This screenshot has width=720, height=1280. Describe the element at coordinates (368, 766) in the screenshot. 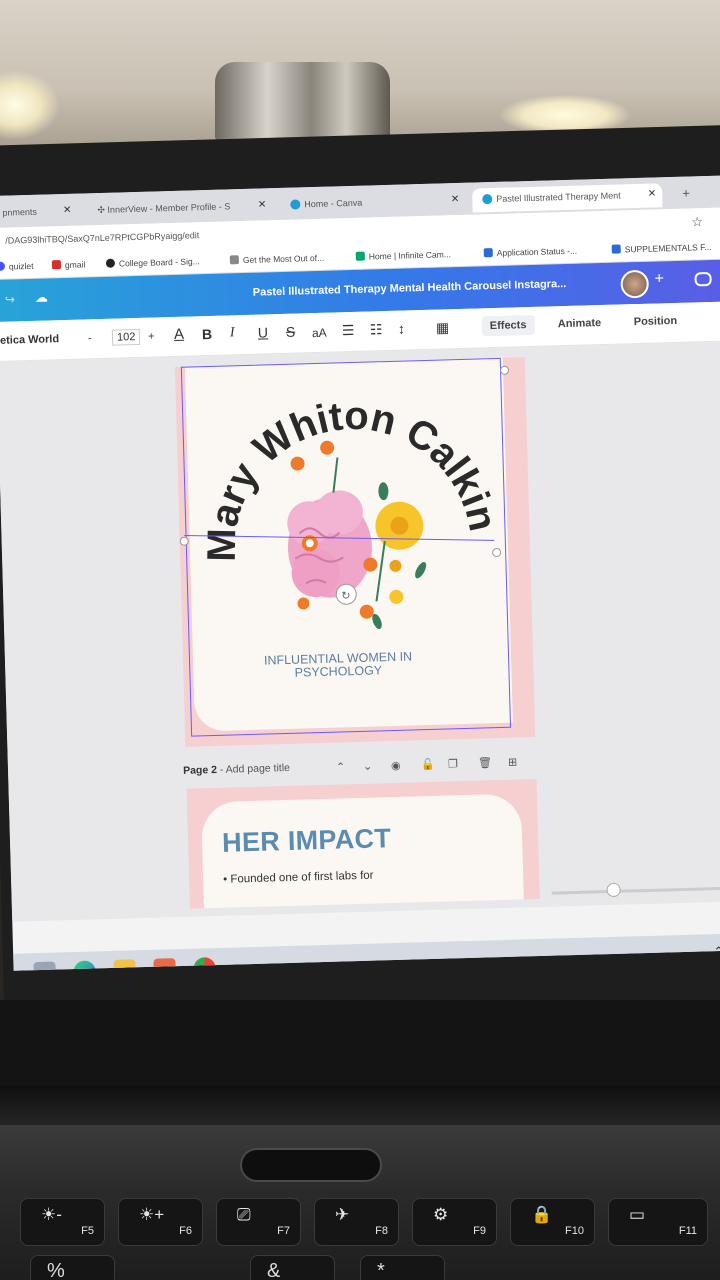

I see `chevron-down-icon: ⌄` at that location.